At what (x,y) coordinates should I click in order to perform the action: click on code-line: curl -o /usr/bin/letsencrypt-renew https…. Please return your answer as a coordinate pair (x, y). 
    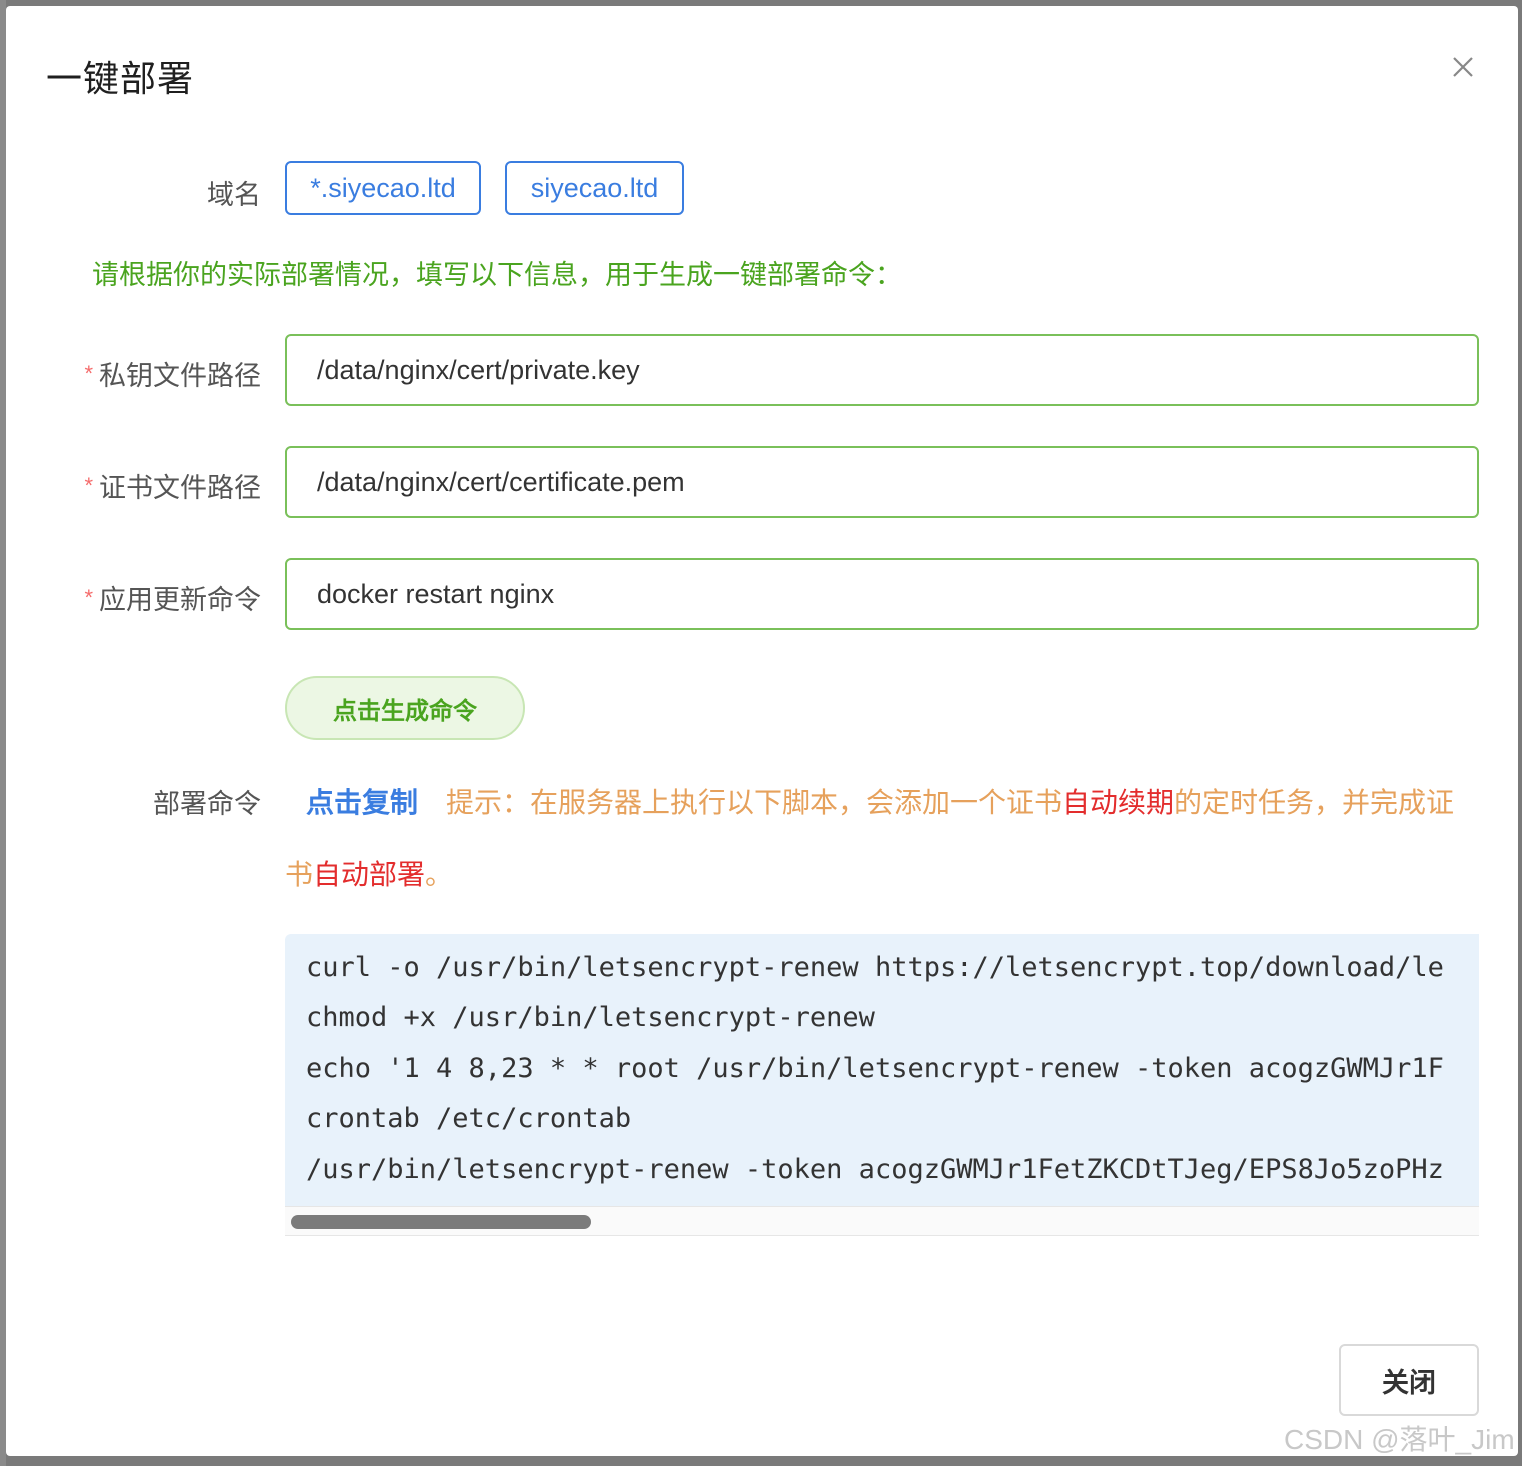
    Looking at the image, I should click on (875, 967).